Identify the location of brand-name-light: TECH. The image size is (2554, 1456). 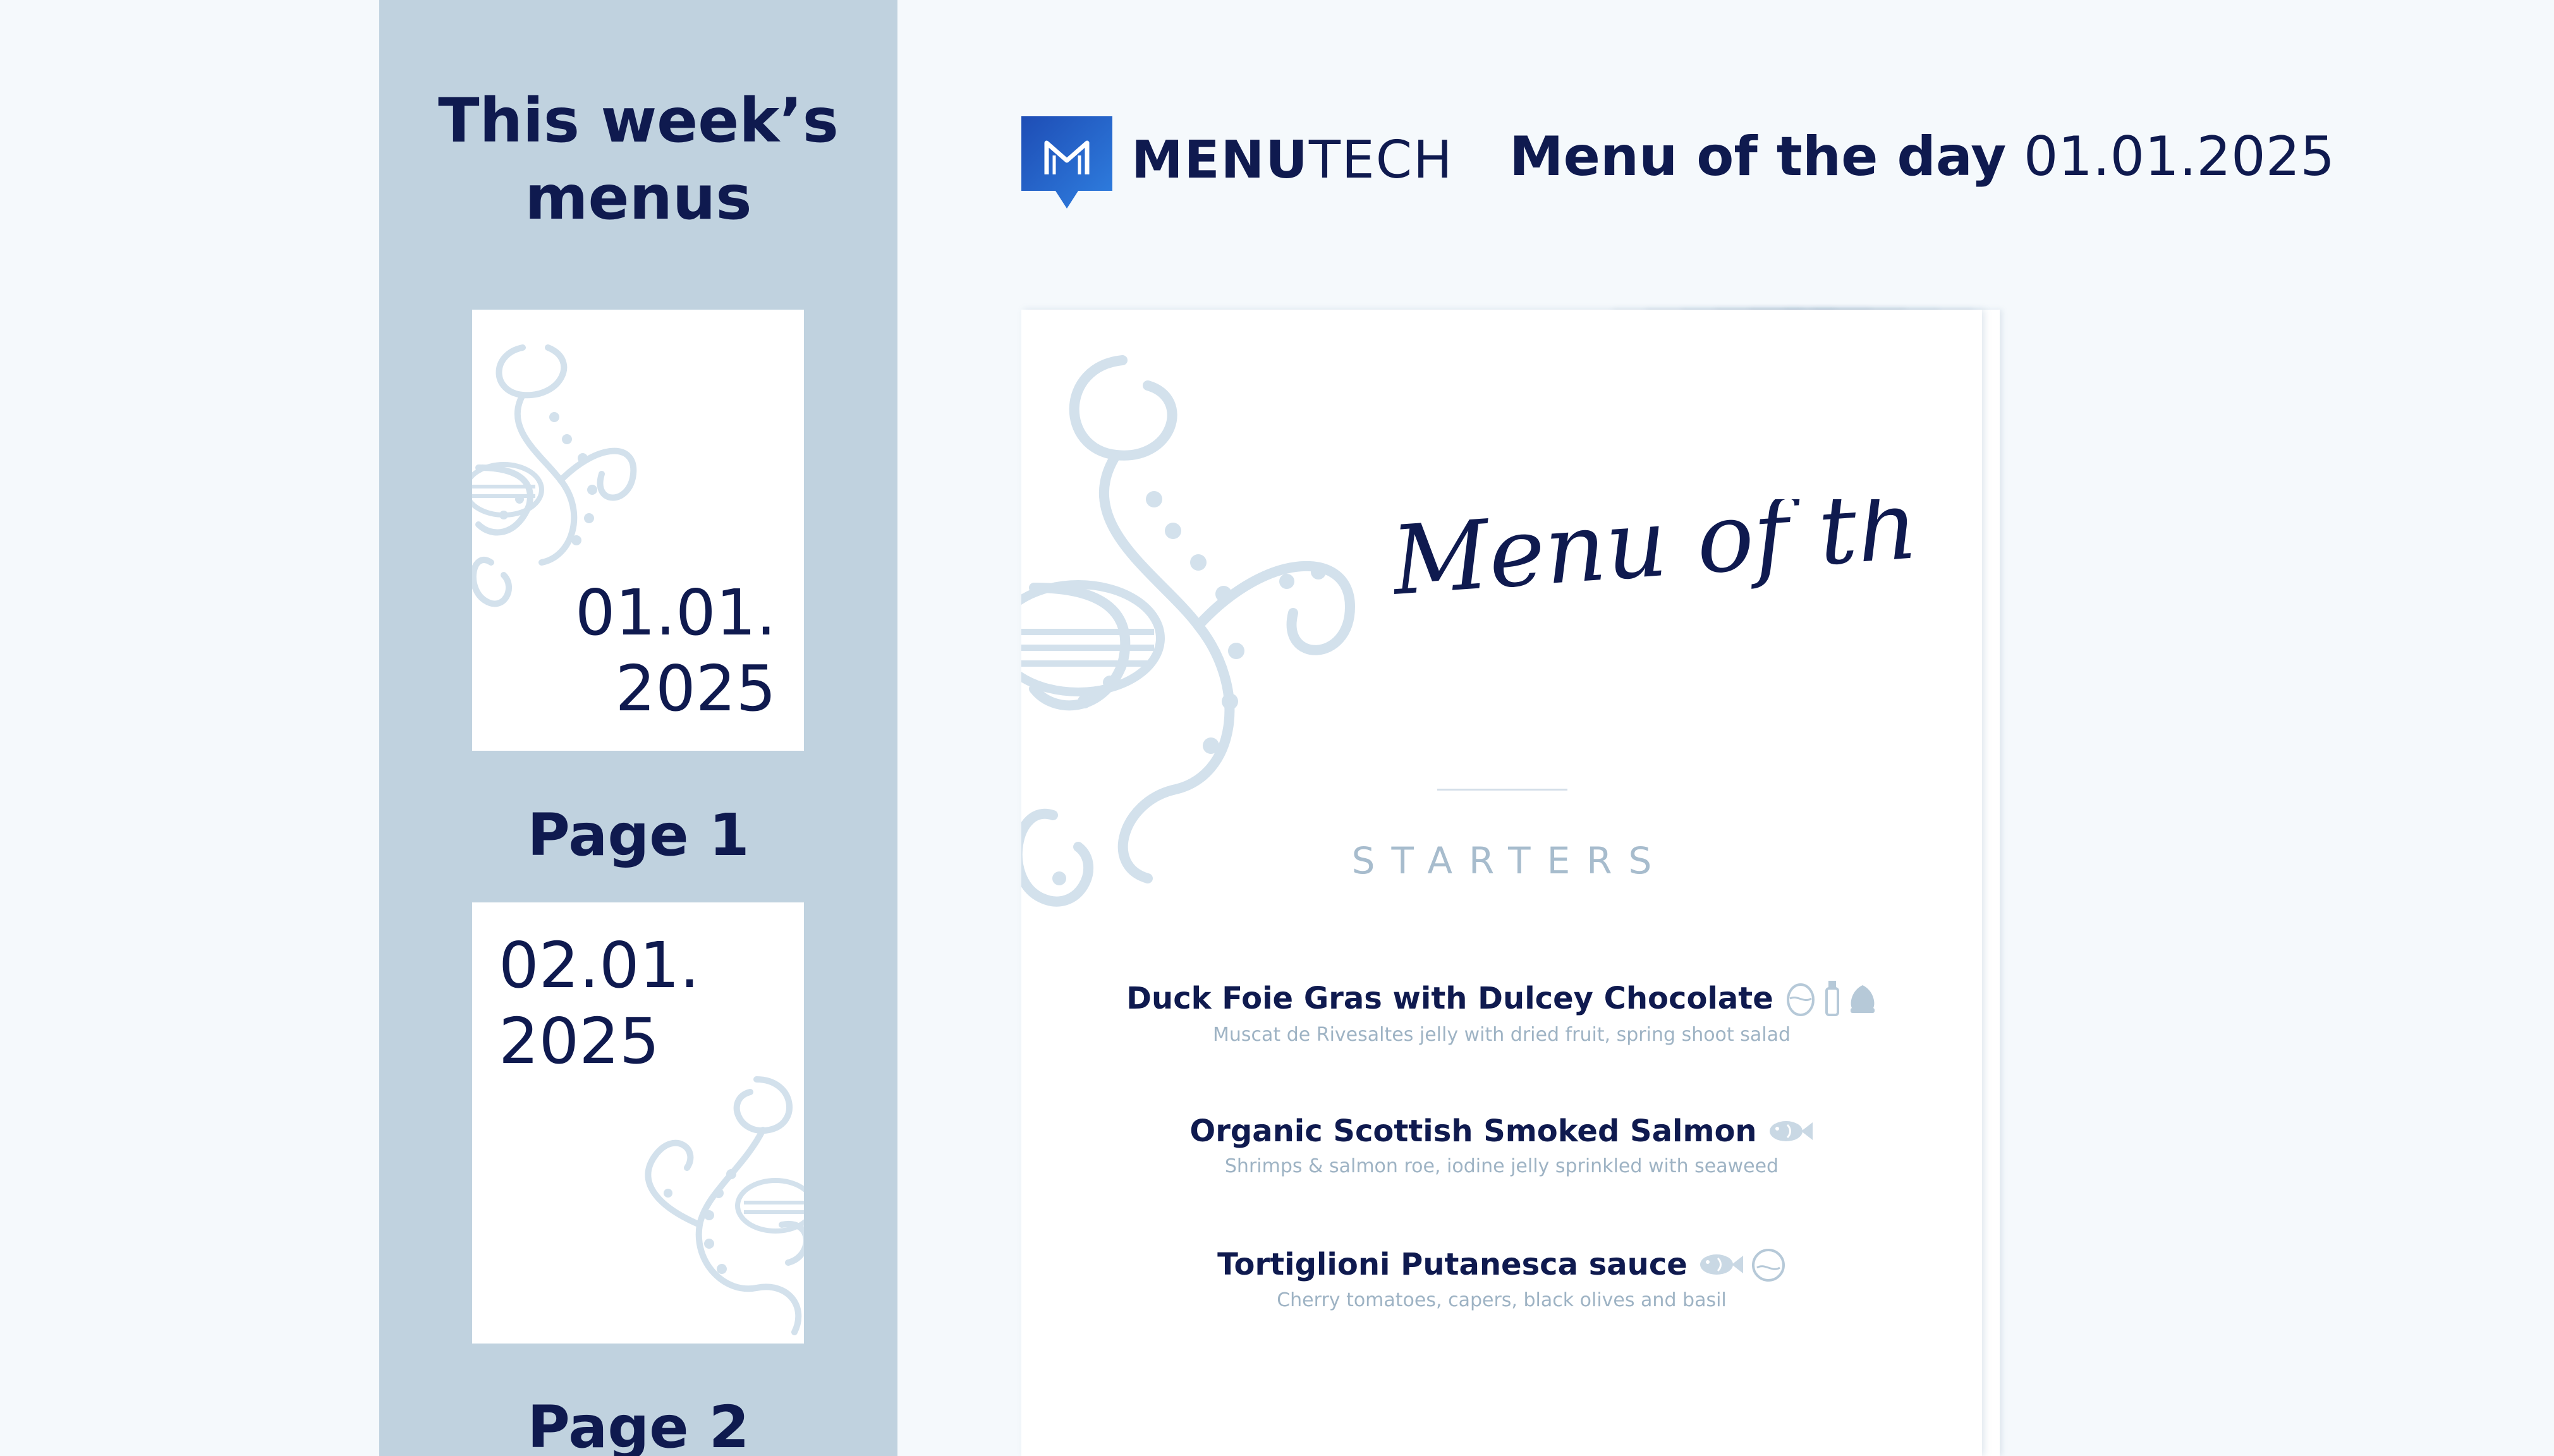
(1381, 160).